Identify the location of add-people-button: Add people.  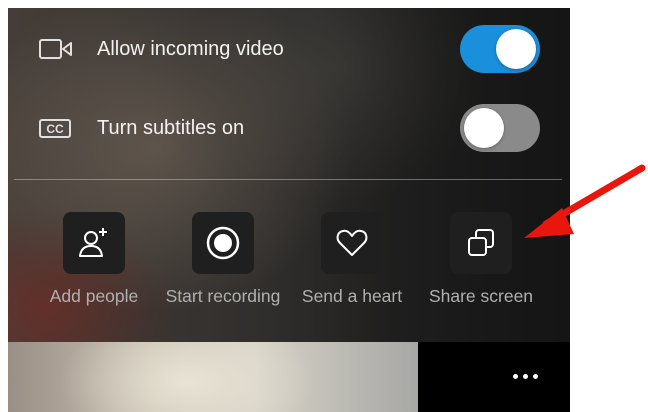
(94, 259).